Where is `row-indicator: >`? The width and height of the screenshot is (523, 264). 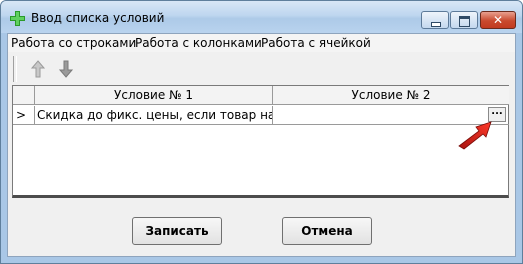
row-indicator: > is located at coordinates (24, 115).